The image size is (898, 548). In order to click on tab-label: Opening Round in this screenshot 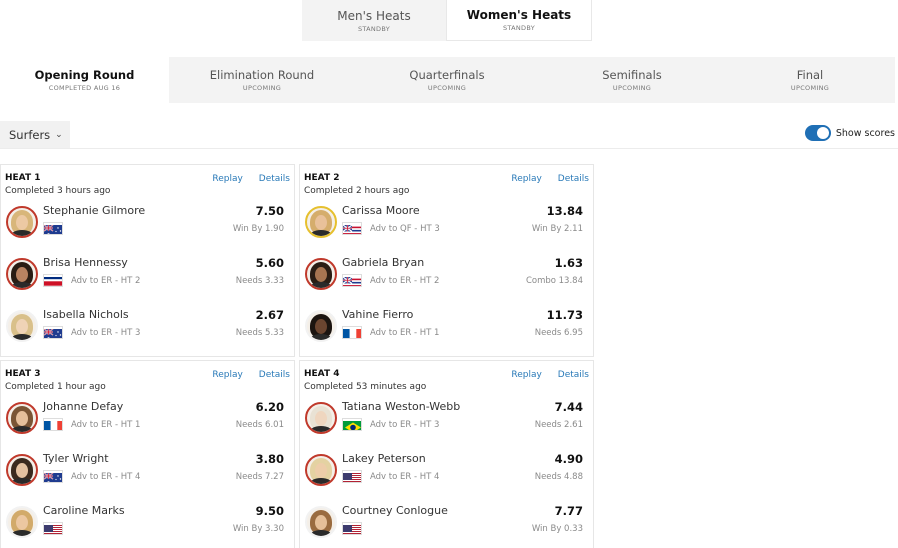, I will do `click(84, 75)`.